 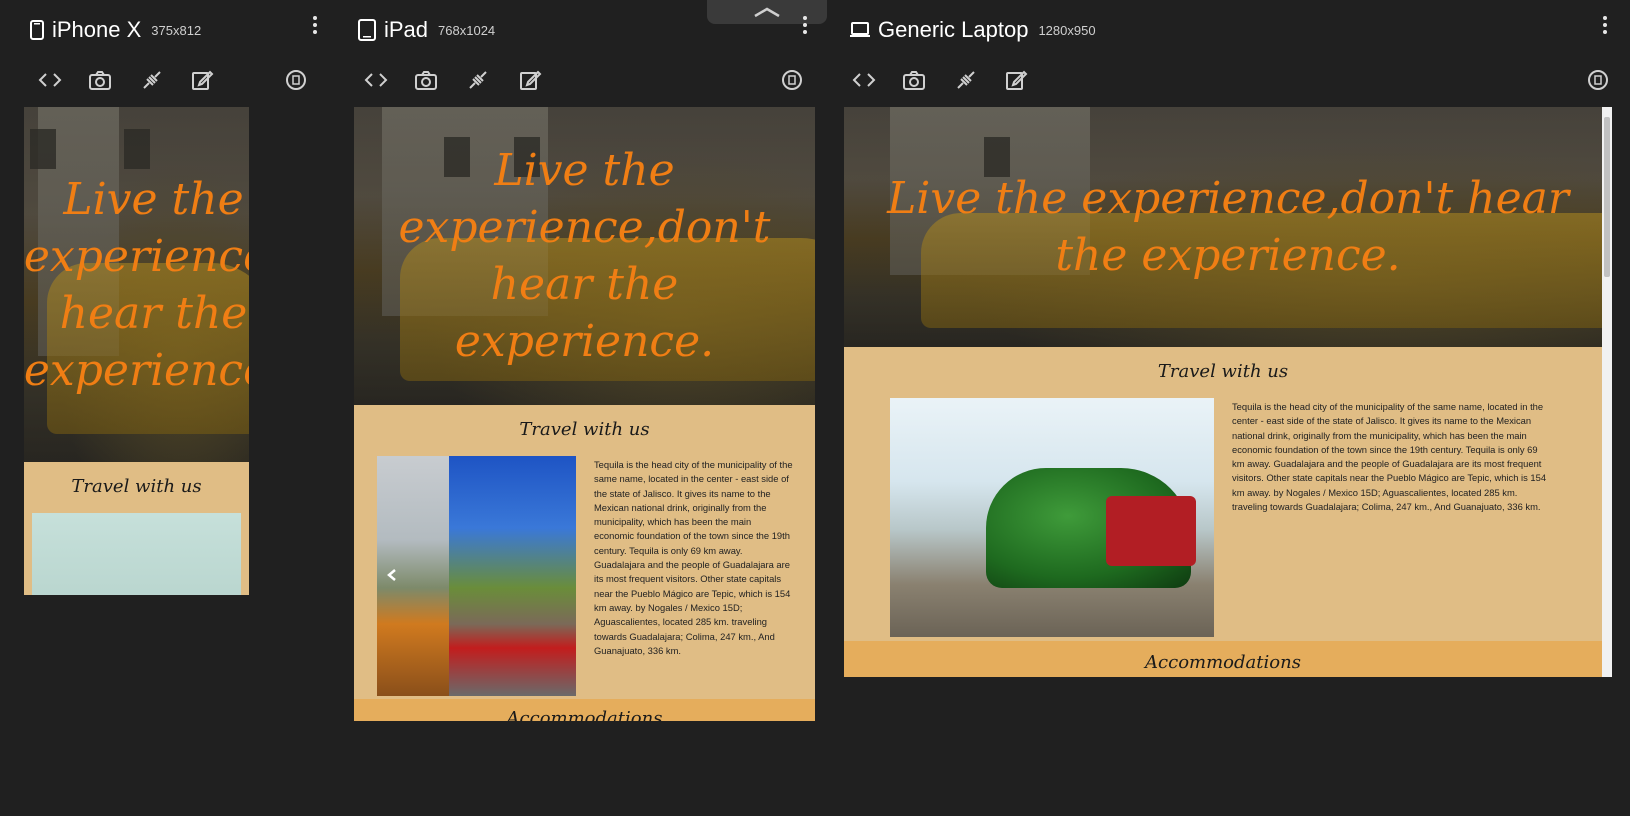 I want to click on device-size: 1280x950, so click(x=1067, y=30).